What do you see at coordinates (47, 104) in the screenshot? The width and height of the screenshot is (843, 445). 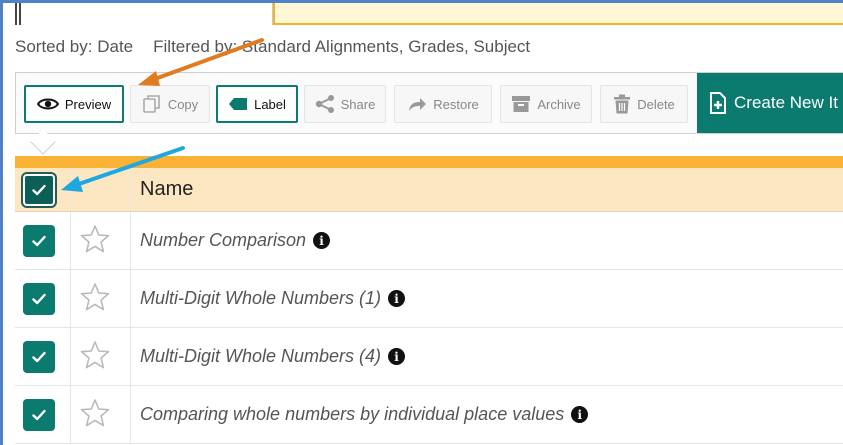 I see `eye-icon` at bounding box center [47, 104].